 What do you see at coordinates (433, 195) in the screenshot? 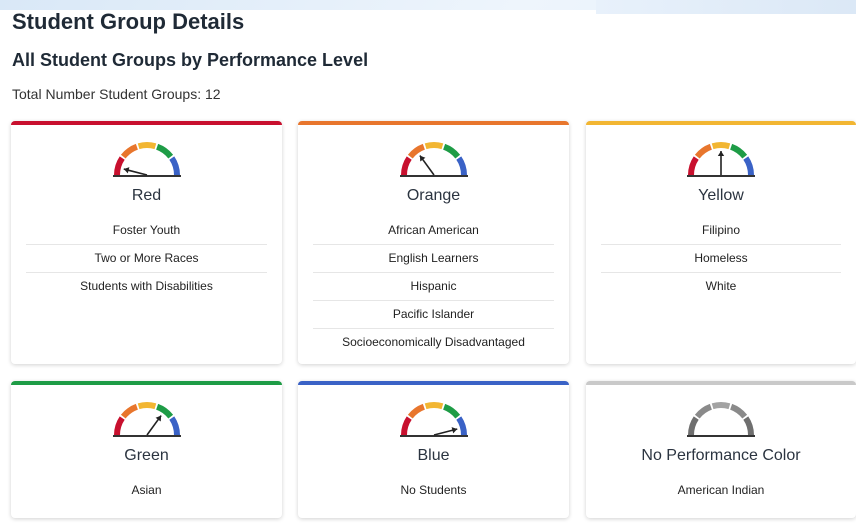
I see `card-title: Orange` at bounding box center [433, 195].